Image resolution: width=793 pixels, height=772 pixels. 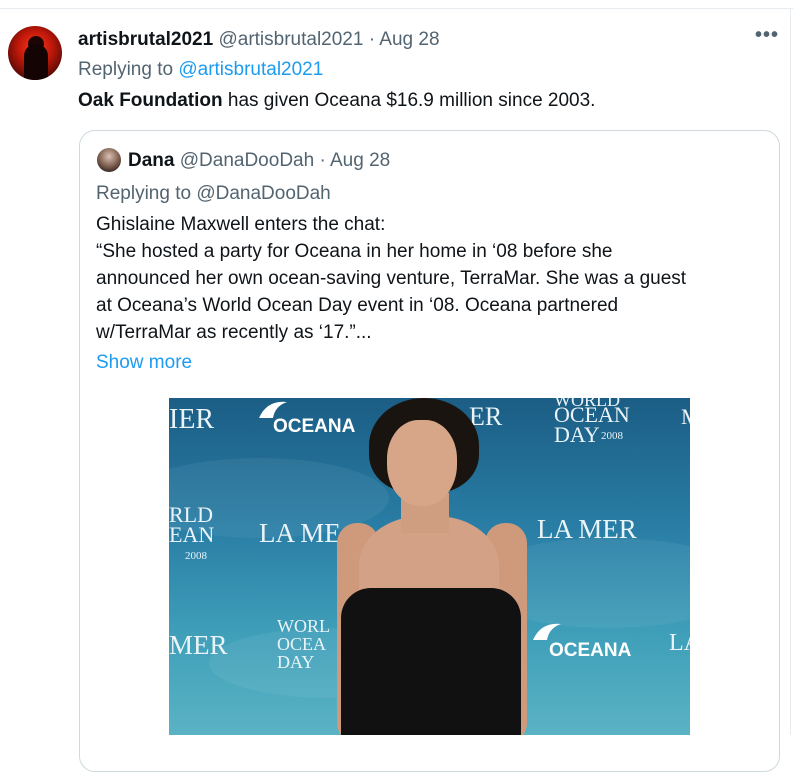 I want to click on quote-avatar, so click(x=109, y=160).